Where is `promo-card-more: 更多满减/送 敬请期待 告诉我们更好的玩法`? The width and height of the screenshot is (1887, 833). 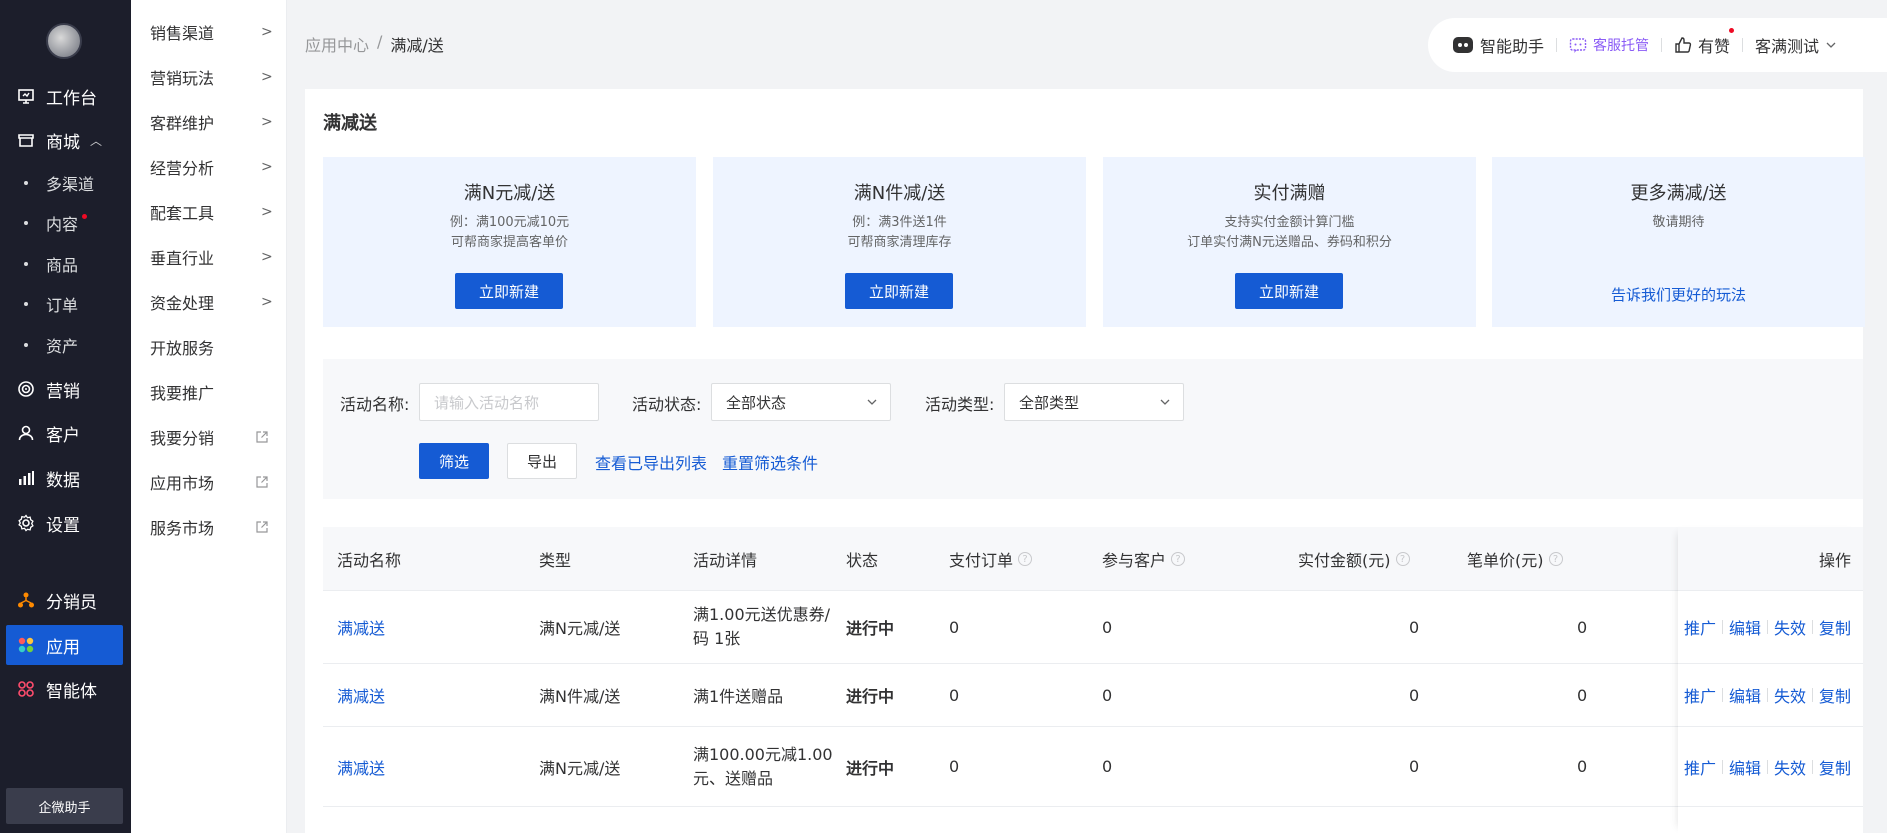 promo-card-more: 更多满减/送 敬请期待 告诉我们更好的玩法 is located at coordinates (1678, 242).